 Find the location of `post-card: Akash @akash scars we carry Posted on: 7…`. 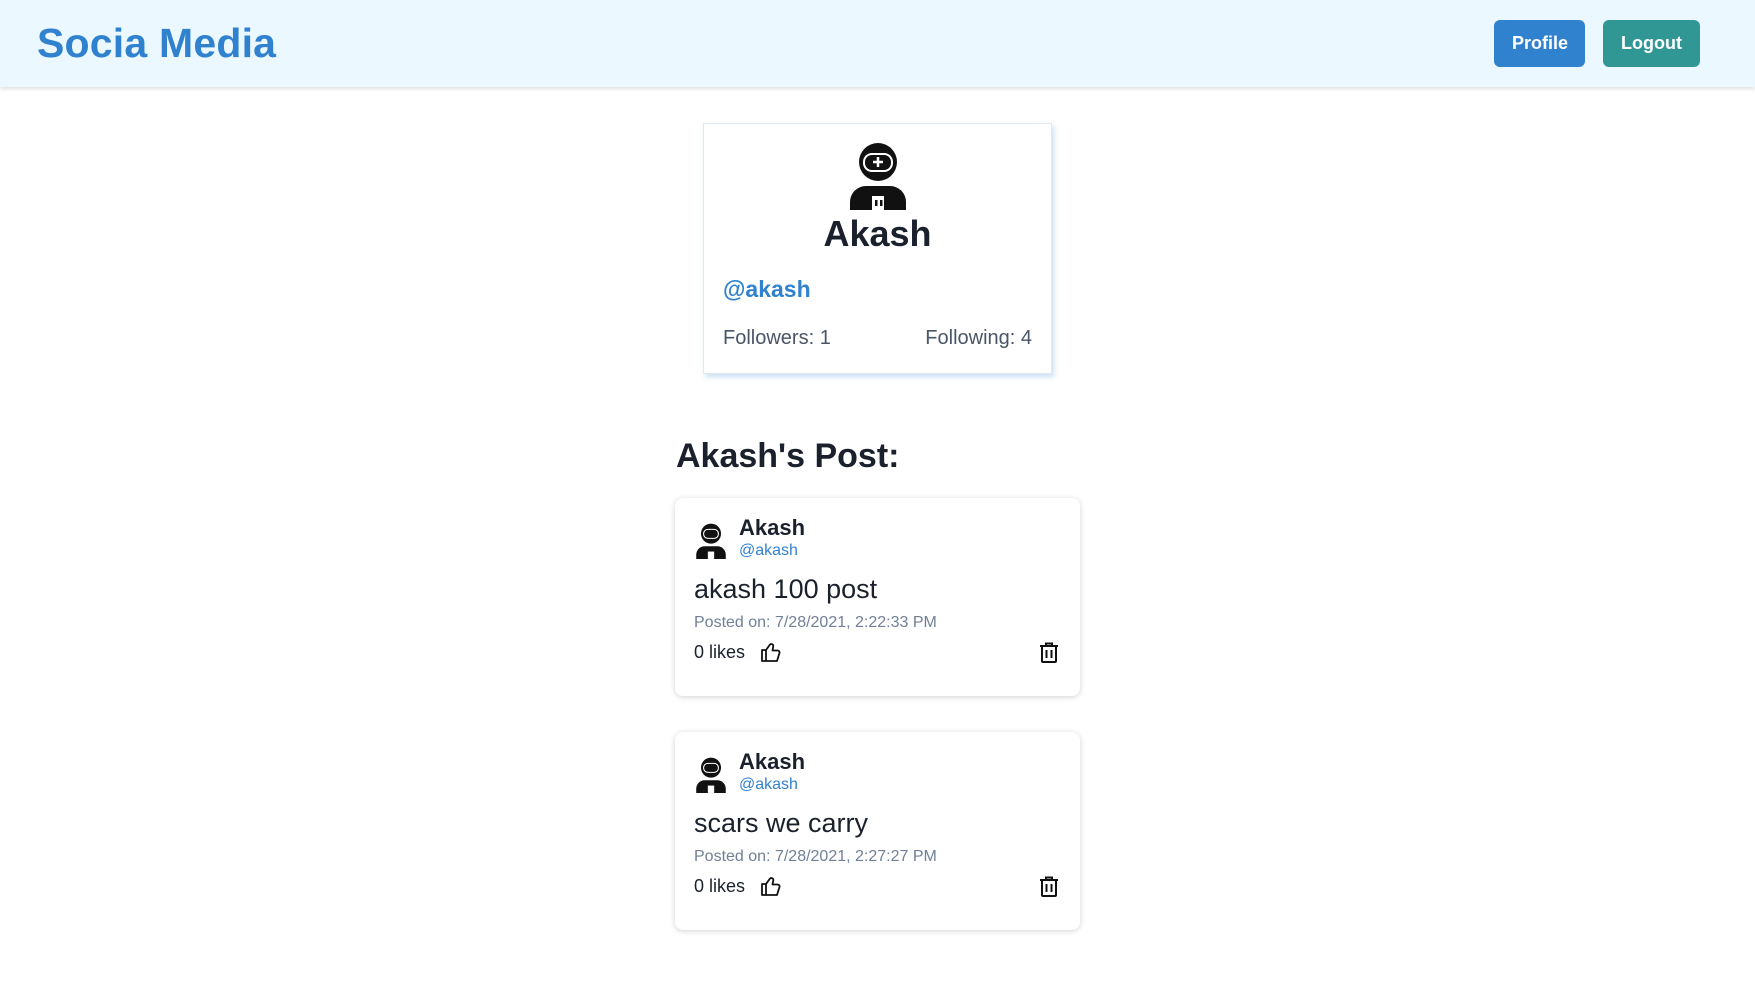

post-card: Akash @akash scars we carry Posted on: 7… is located at coordinates (877, 831).